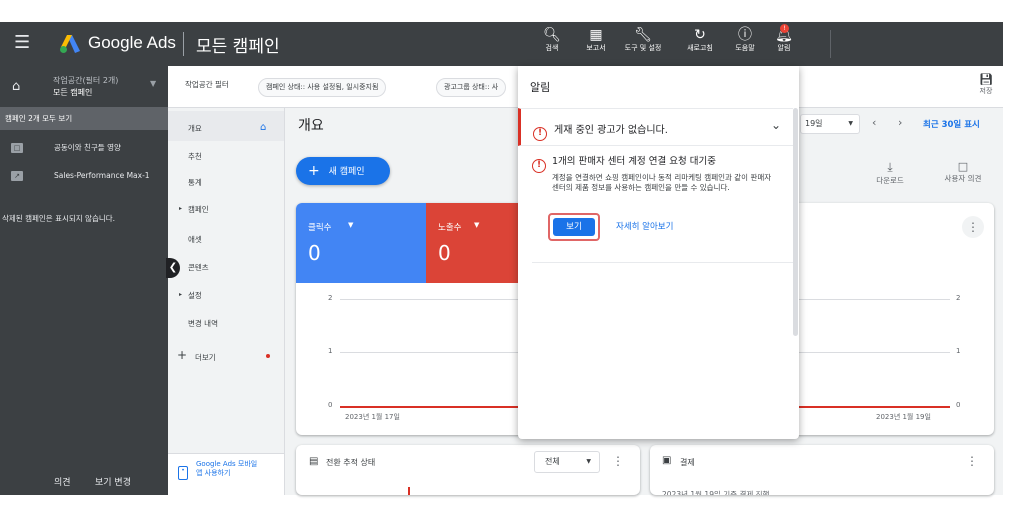 The width and height of the screenshot is (1024, 527). Describe the element at coordinates (611, 130) in the screenshot. I see `no-ads-message: 게재 중인 광고가 없습니다.` at that location.